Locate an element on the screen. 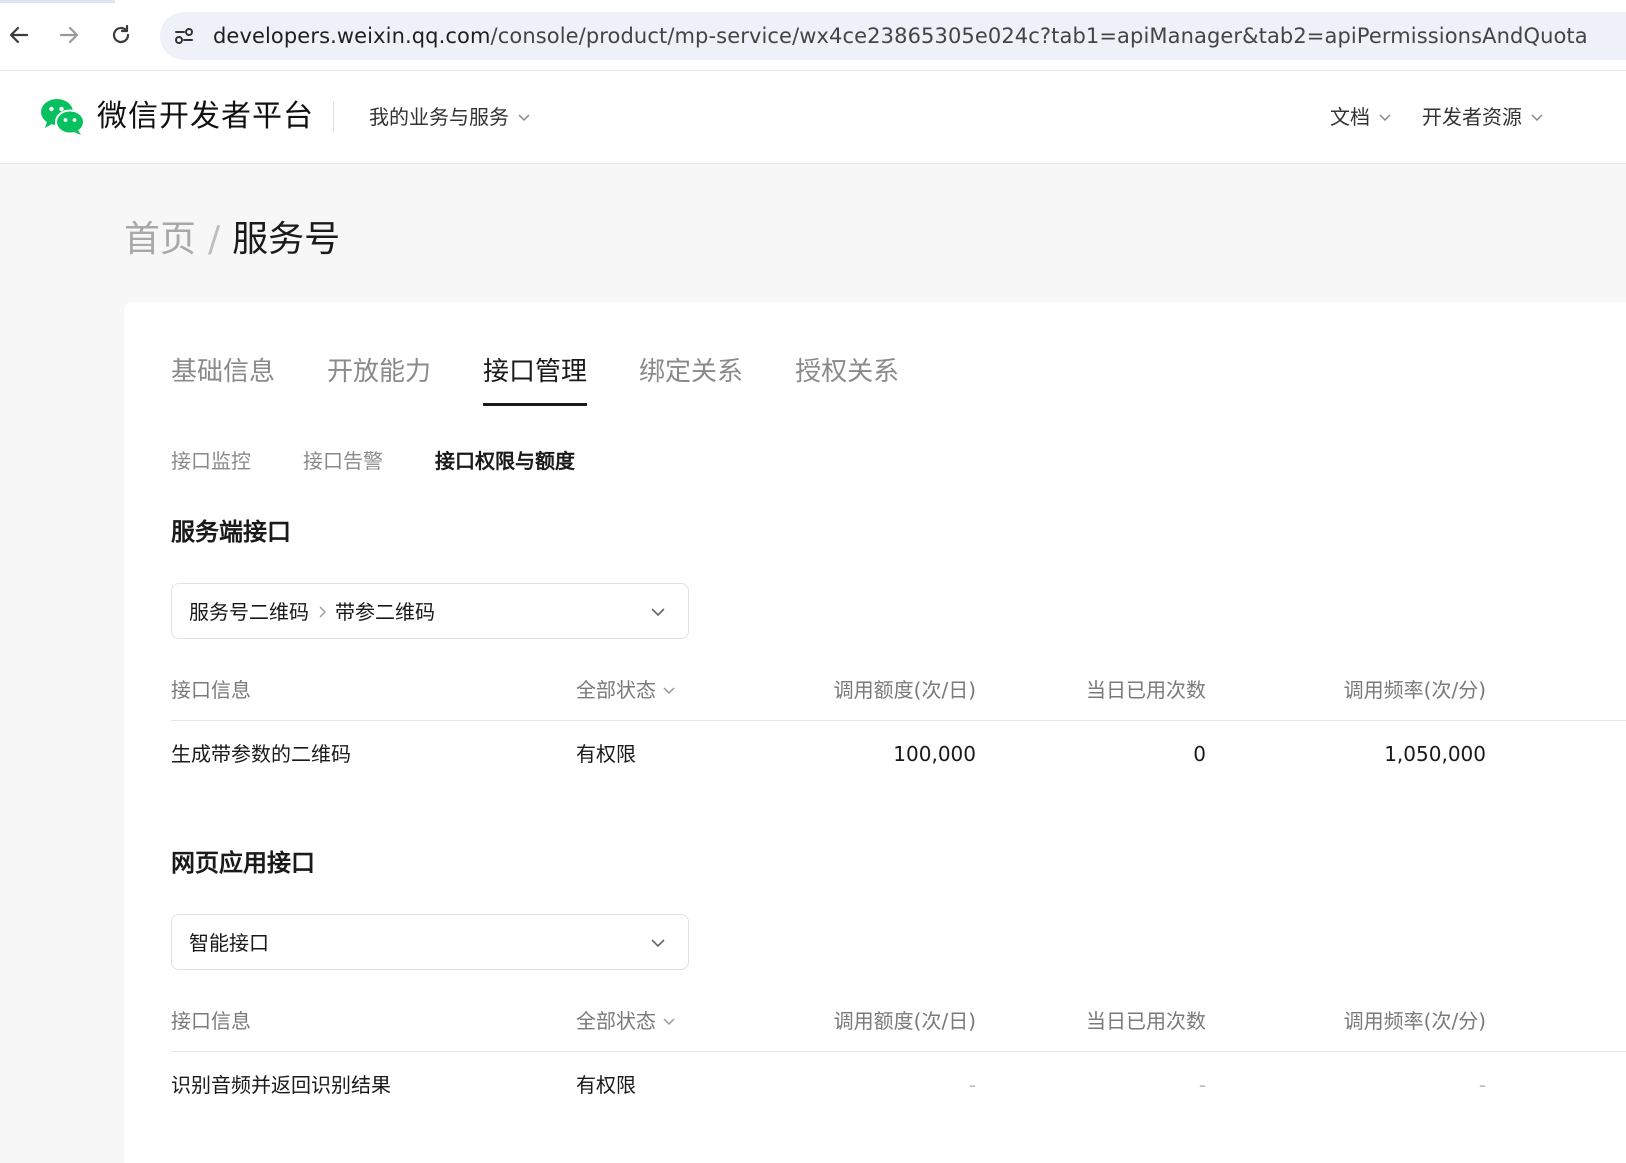 This screenshot has width=1626, height=1163. select-value: 智能接口 is located at coordinates (229, 943).